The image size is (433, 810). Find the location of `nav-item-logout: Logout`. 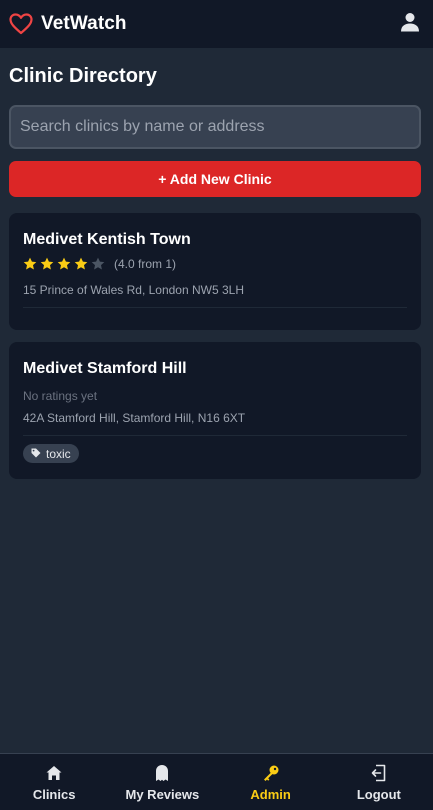

nav-item-logout: Logout is located at coordinates (379, 782).